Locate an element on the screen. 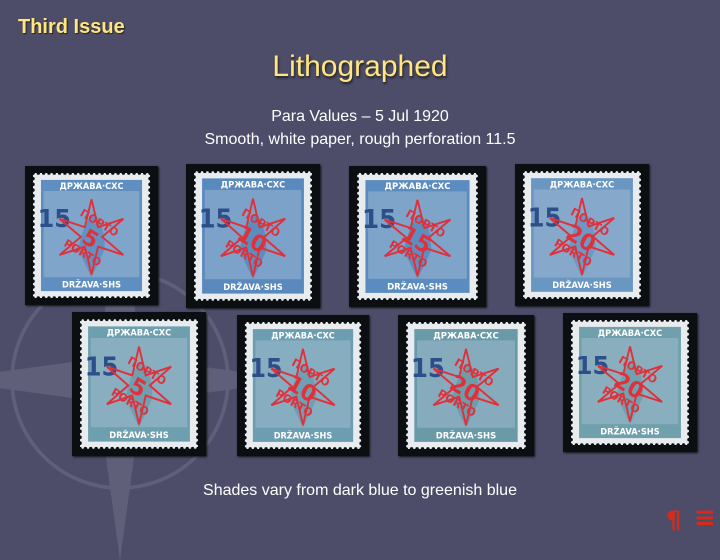 This screenshot has width=720, height=560. stamp-image: ДРЖАВА·СХС DRŽAVA·SHS 15 ПОРТО 15 PORTO is located at coordinates (417, 236).